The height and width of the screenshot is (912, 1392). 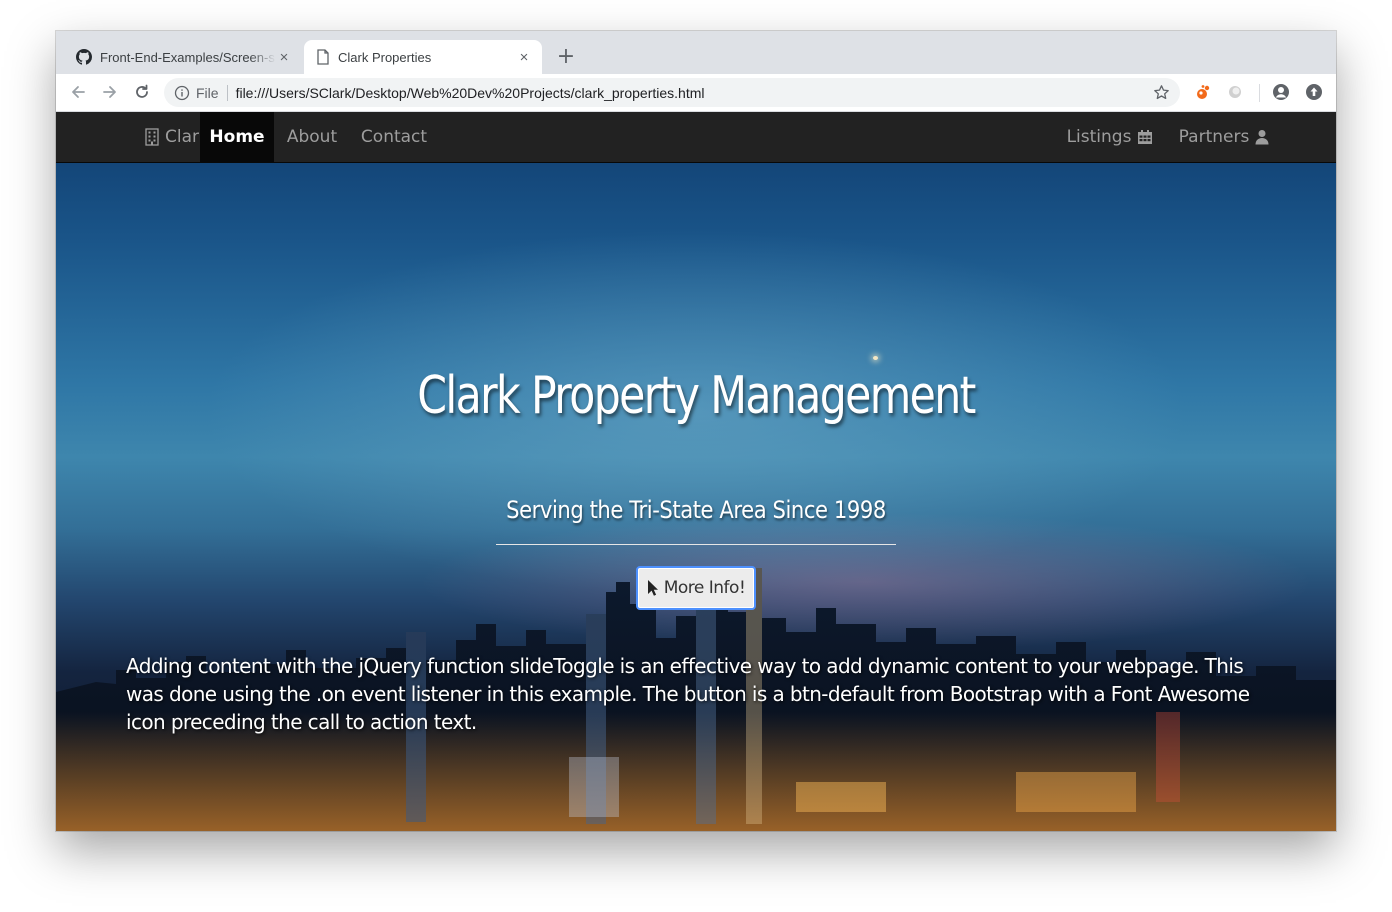 I want to click on nav-link-label: Partners, so click(x=1214, y=137).